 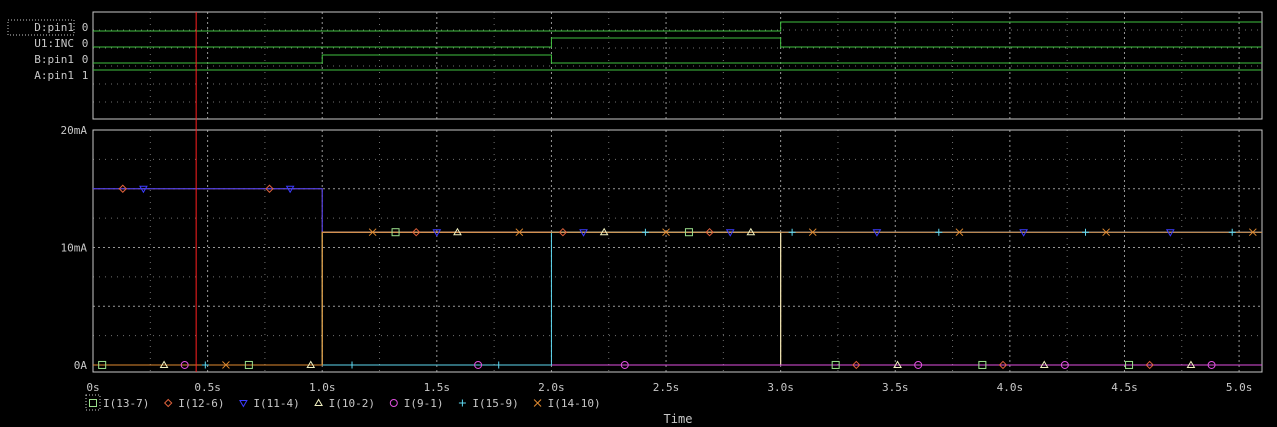 I want to click on legend-label: I(13-7), so click(x=126, y=403).